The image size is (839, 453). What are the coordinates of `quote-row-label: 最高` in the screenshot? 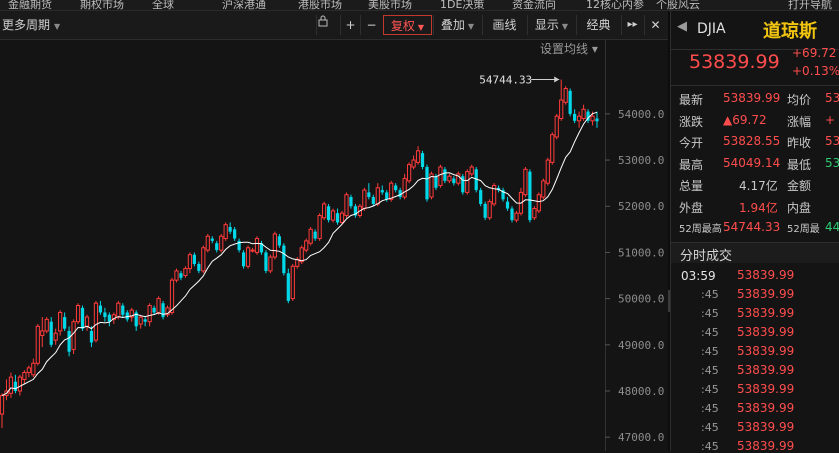 It's located at (691, 164).